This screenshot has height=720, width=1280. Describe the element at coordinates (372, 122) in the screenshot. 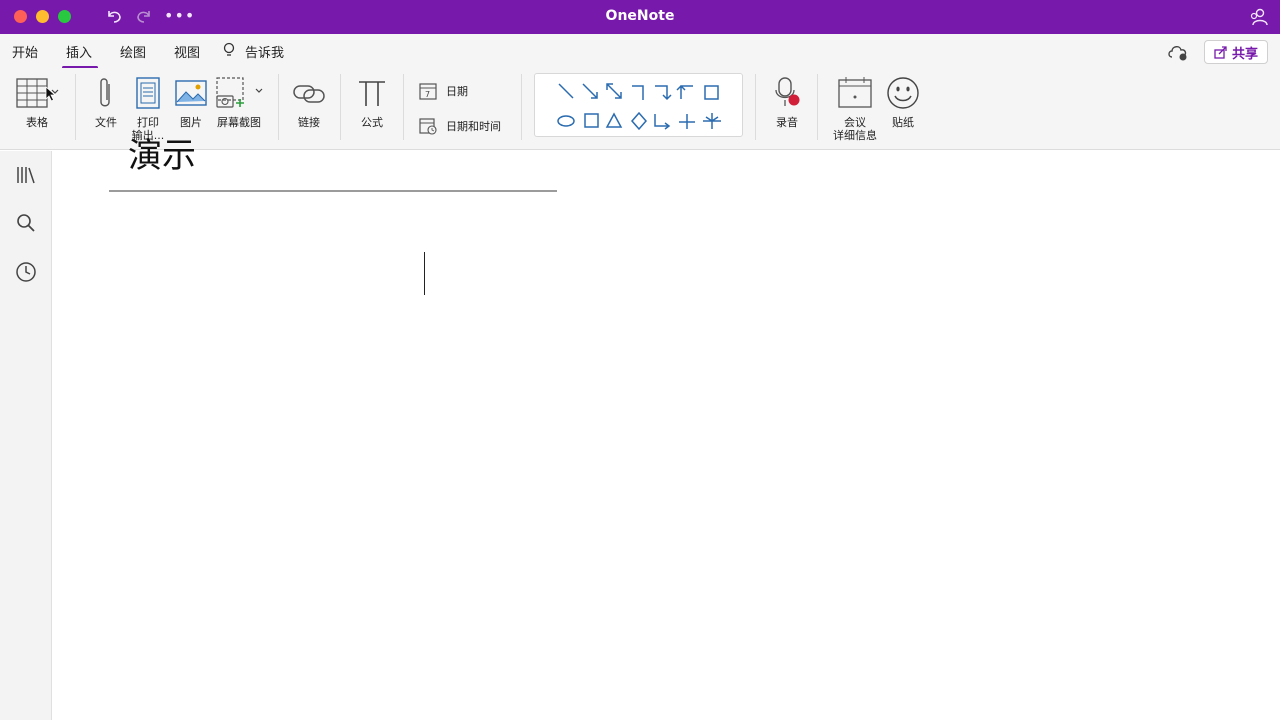

I see `equation-label: 公式` at that location.